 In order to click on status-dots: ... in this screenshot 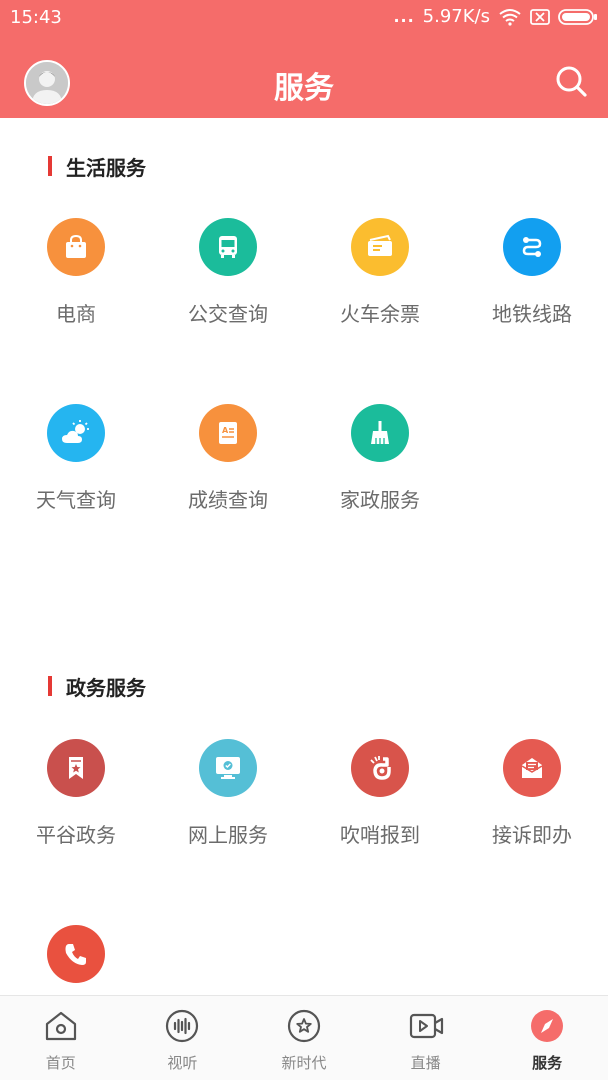, I will do `click(404, 16)`.